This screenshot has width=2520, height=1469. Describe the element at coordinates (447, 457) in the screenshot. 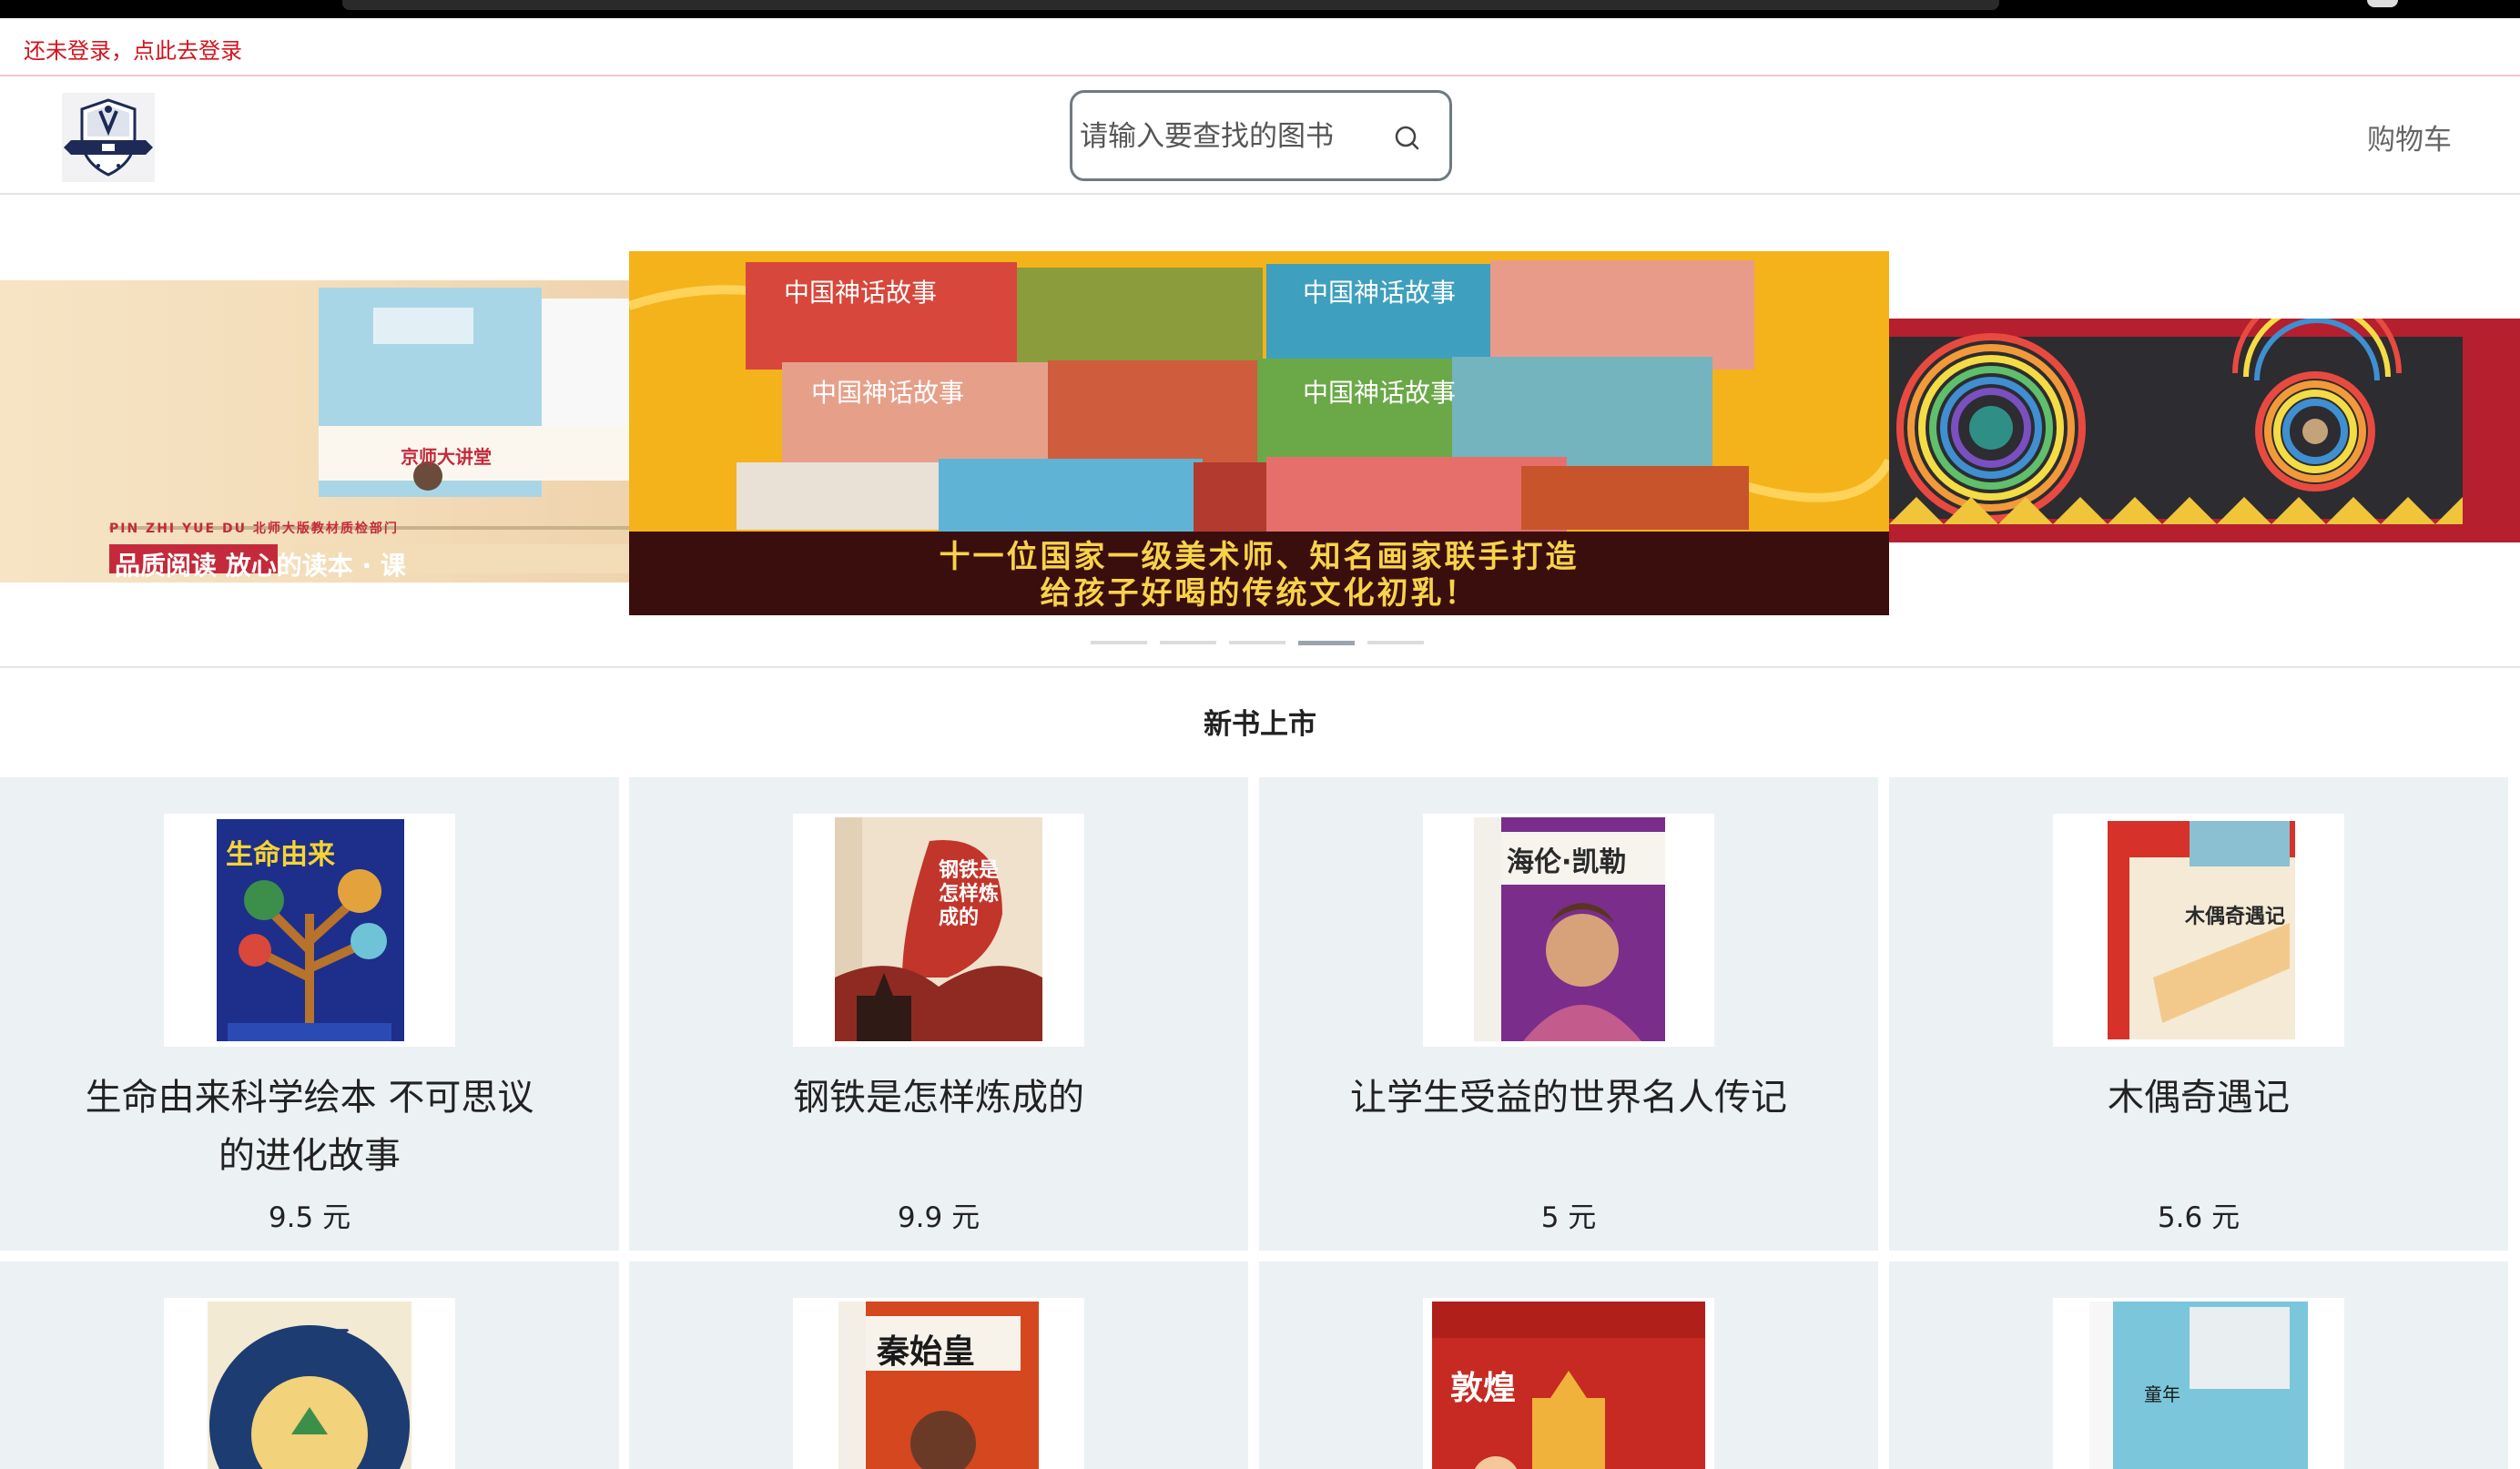

I see `slide-prev-brand: 京师大讲堂` at that location.